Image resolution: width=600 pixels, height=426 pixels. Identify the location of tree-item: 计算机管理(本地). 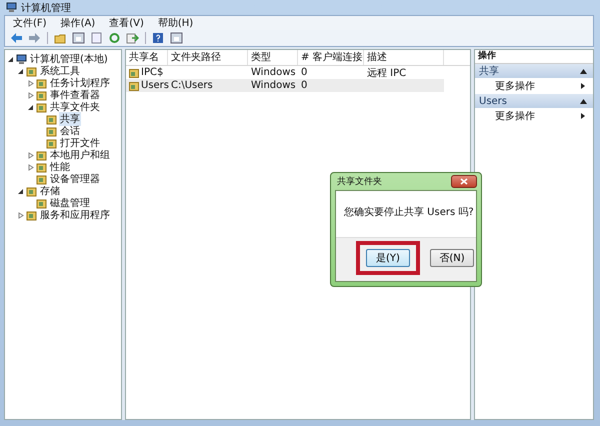
(69, 59).